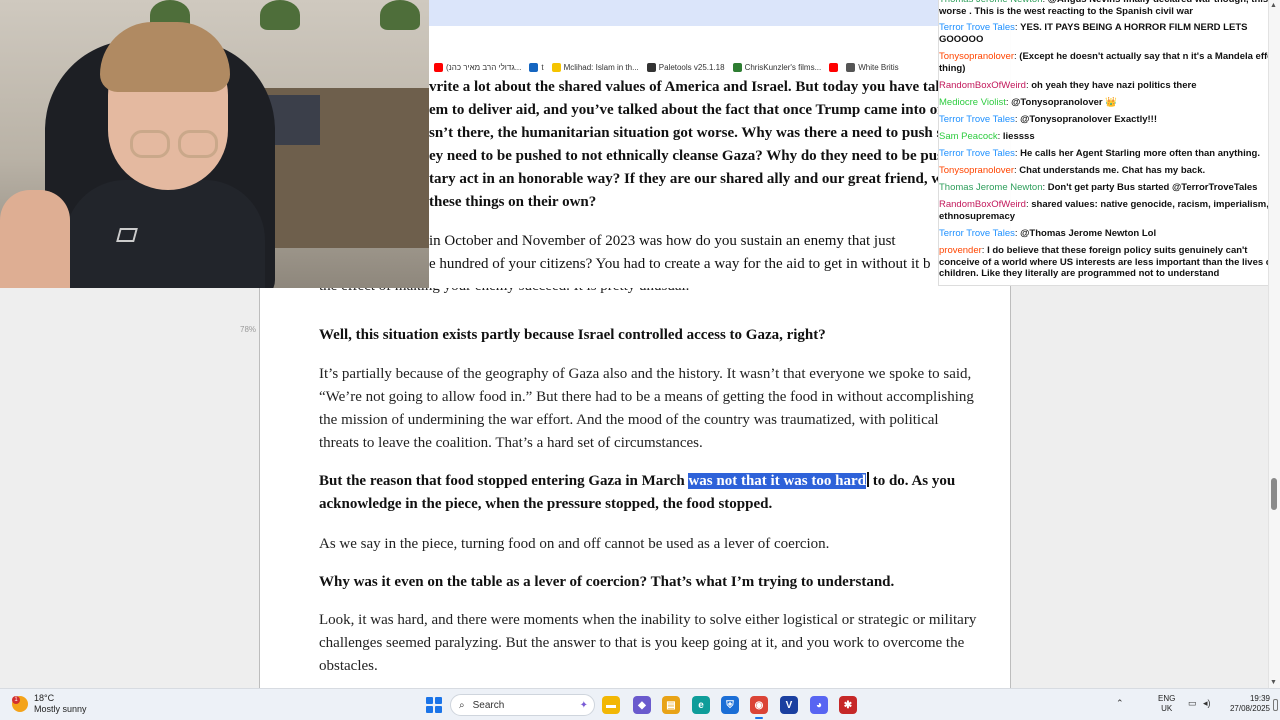 This screenshot has height=720, width=1280. I want to click on language-indicator: ENG UK, so click(1166, 704).